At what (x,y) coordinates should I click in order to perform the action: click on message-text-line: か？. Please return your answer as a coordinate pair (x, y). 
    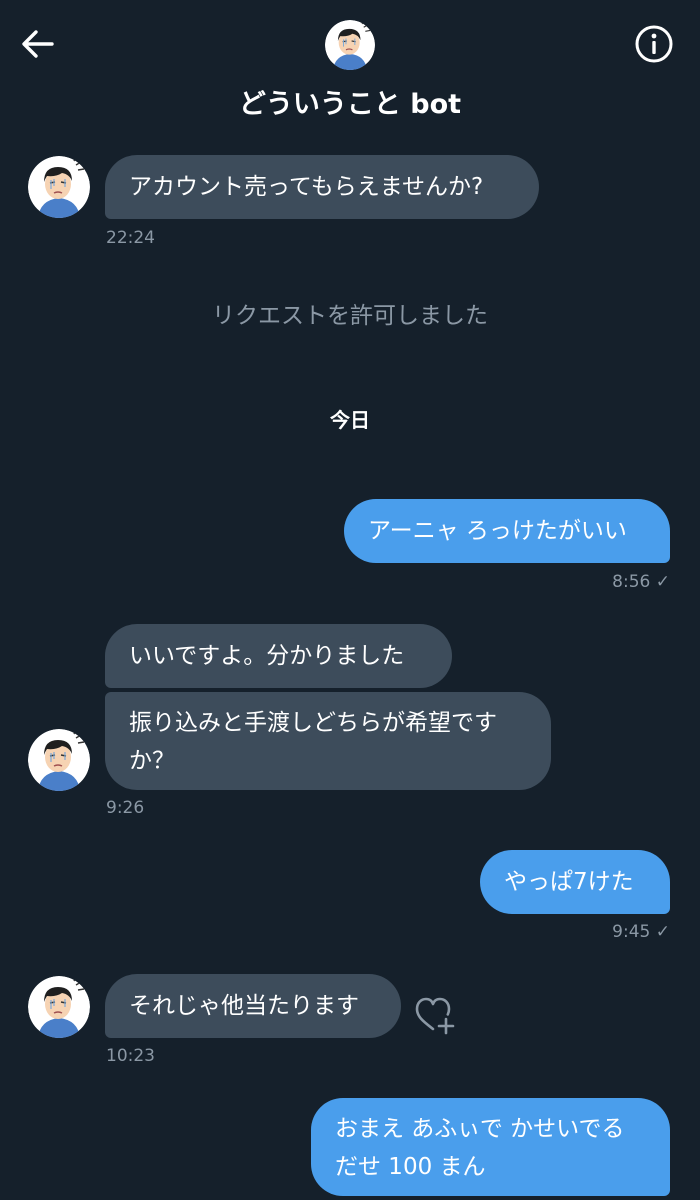
    Looking at the image, I should click on (152, 761).